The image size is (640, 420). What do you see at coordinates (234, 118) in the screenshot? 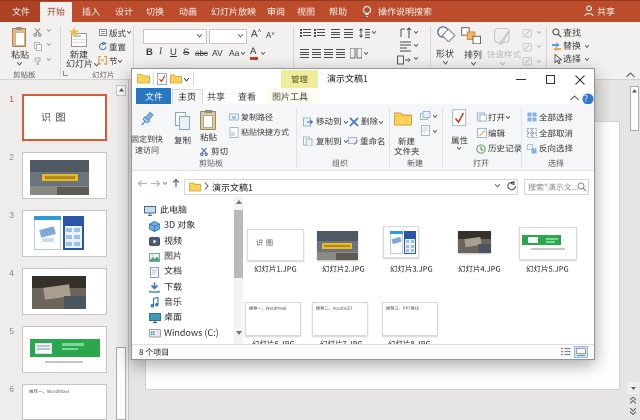
I see `svg-text: w` at bounding box center [234, 118].